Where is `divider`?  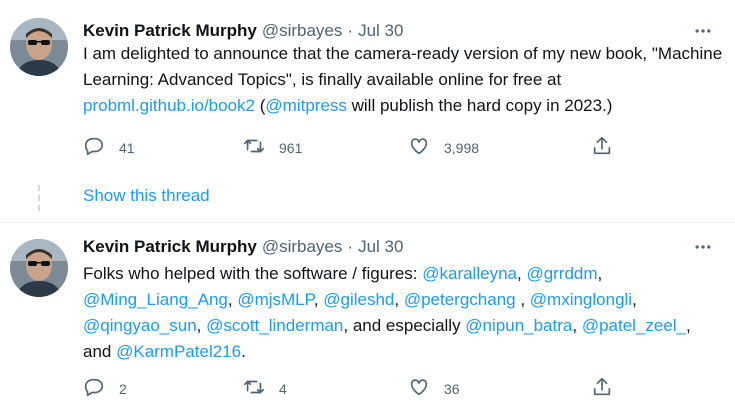 divider is located at coordinates (367, 222).